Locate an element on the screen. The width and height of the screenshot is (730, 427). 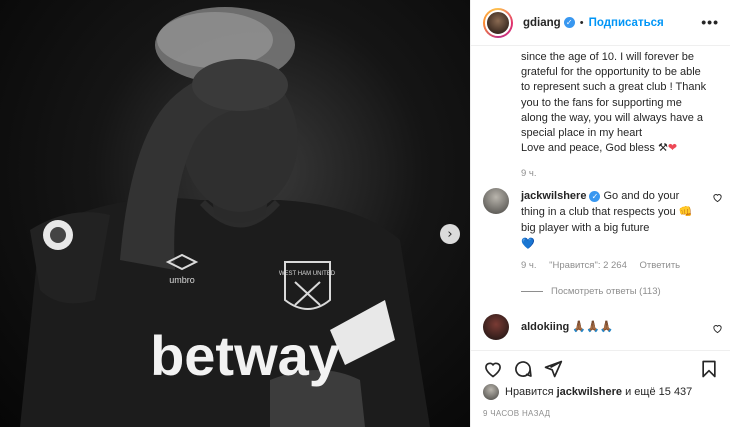
heart-emoji: ❤ is located at coordinates (672, 148).